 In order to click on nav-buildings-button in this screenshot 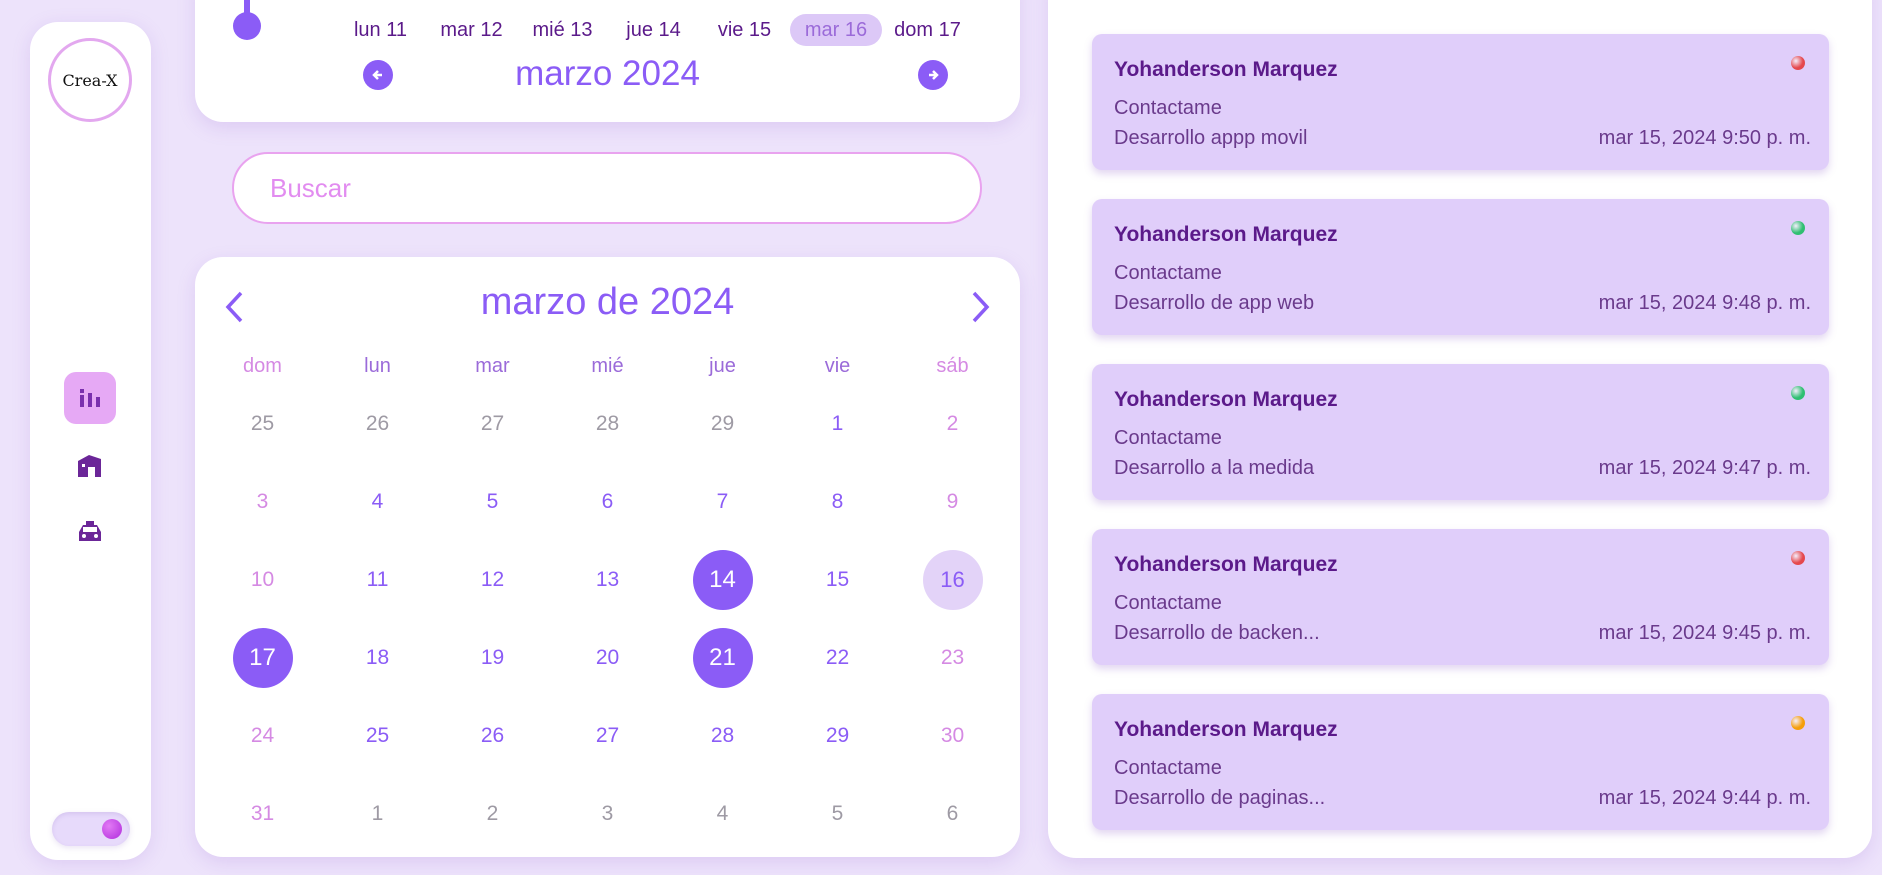, I will do `click(90, 466)`.